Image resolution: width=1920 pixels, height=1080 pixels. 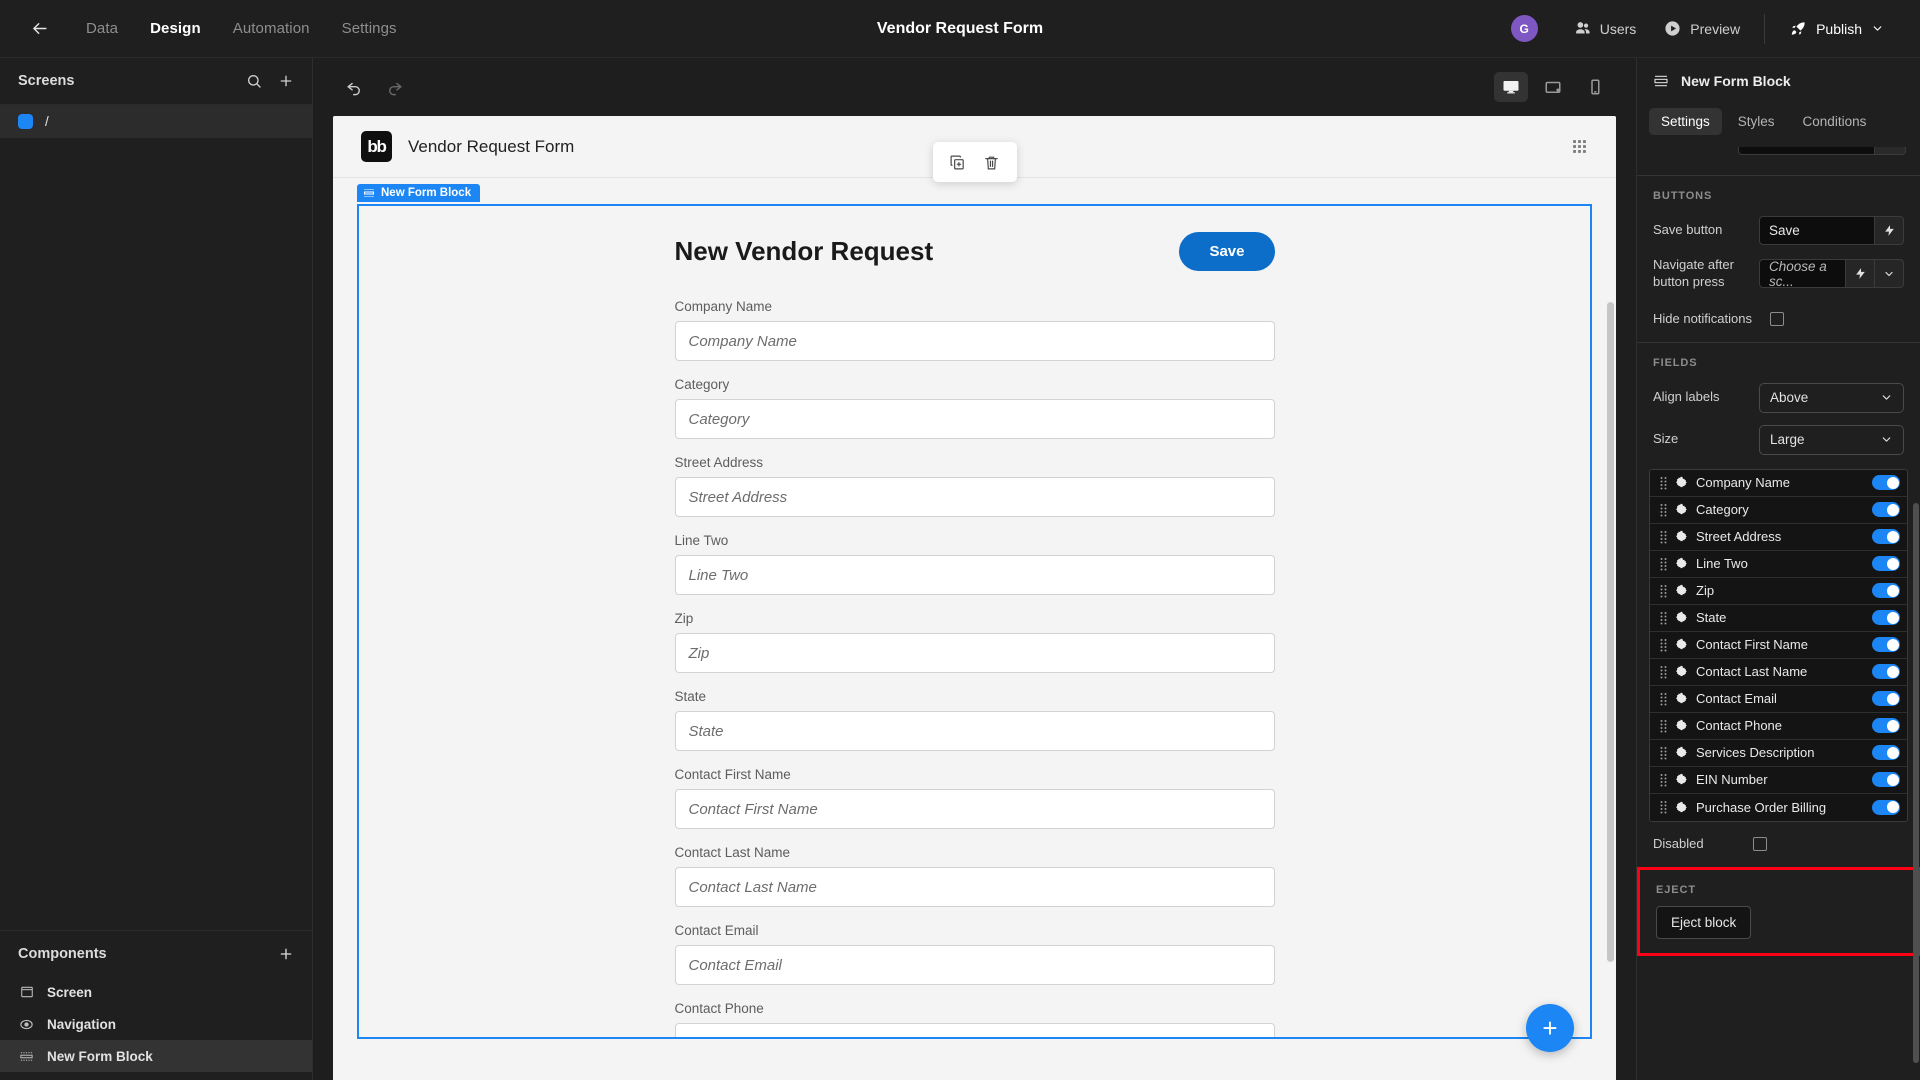 I want to click on field-list-item: Purchase Order Billing, so click(x=1778, y=807).